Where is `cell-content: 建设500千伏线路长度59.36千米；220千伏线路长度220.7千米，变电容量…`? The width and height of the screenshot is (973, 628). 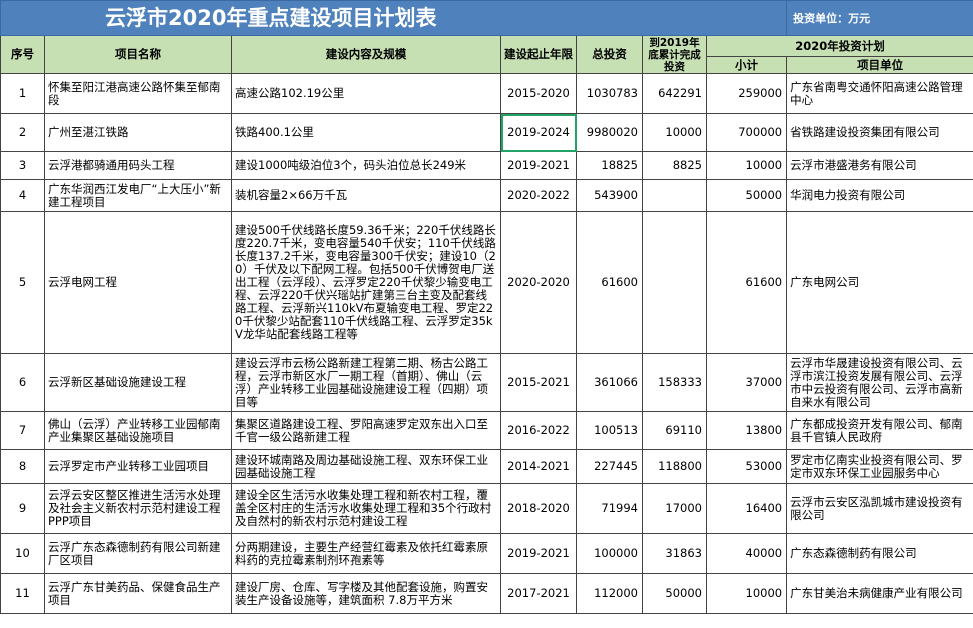 cell-content: 建设500千伏线路长度59.36千米；220千伏线路长度220.7千米，变电容量… is located at coordinates (366, 282).